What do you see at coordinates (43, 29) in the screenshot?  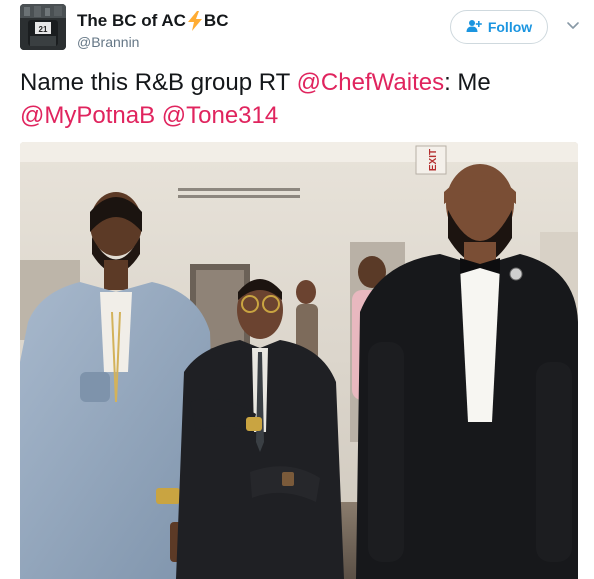 I see `svg-text: 21` at bounding box center [43, 29].